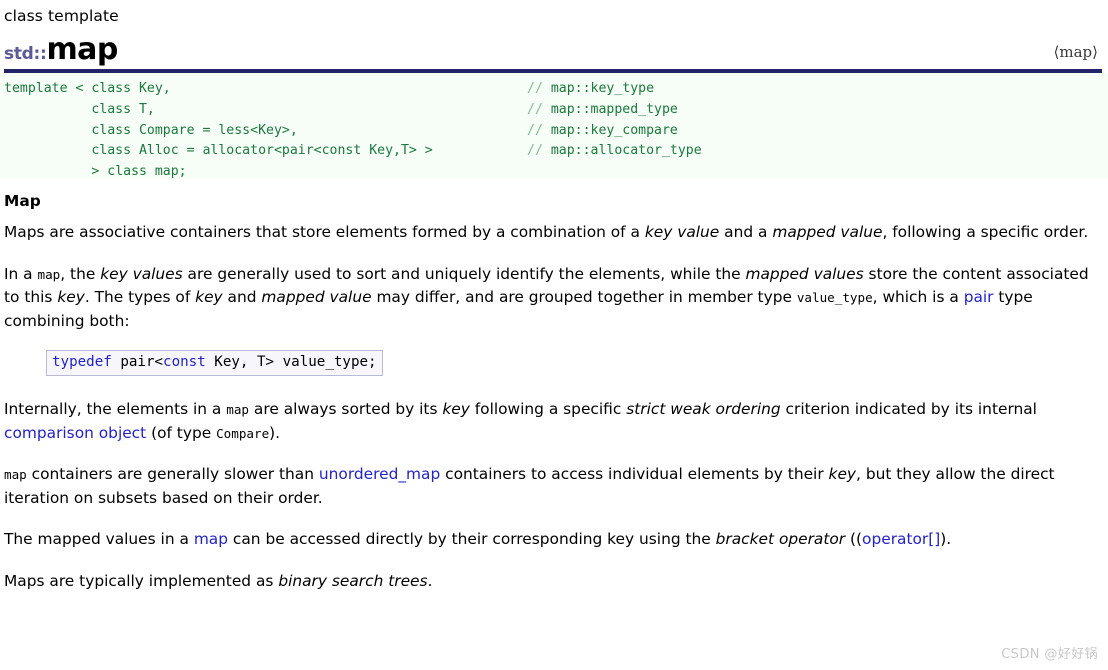  I want to click on p3-text-c: following a specific, so click(548, 409).